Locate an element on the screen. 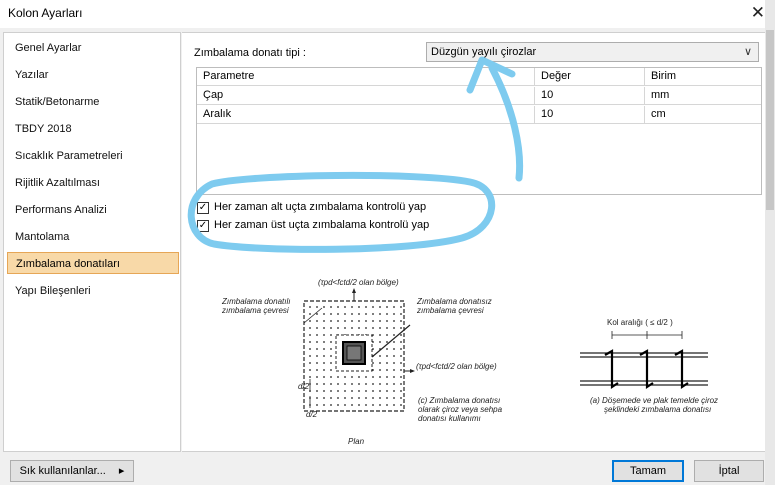  punching-type-value: Düzgün yayılı çirozlar is located at coordinates (484, 52).